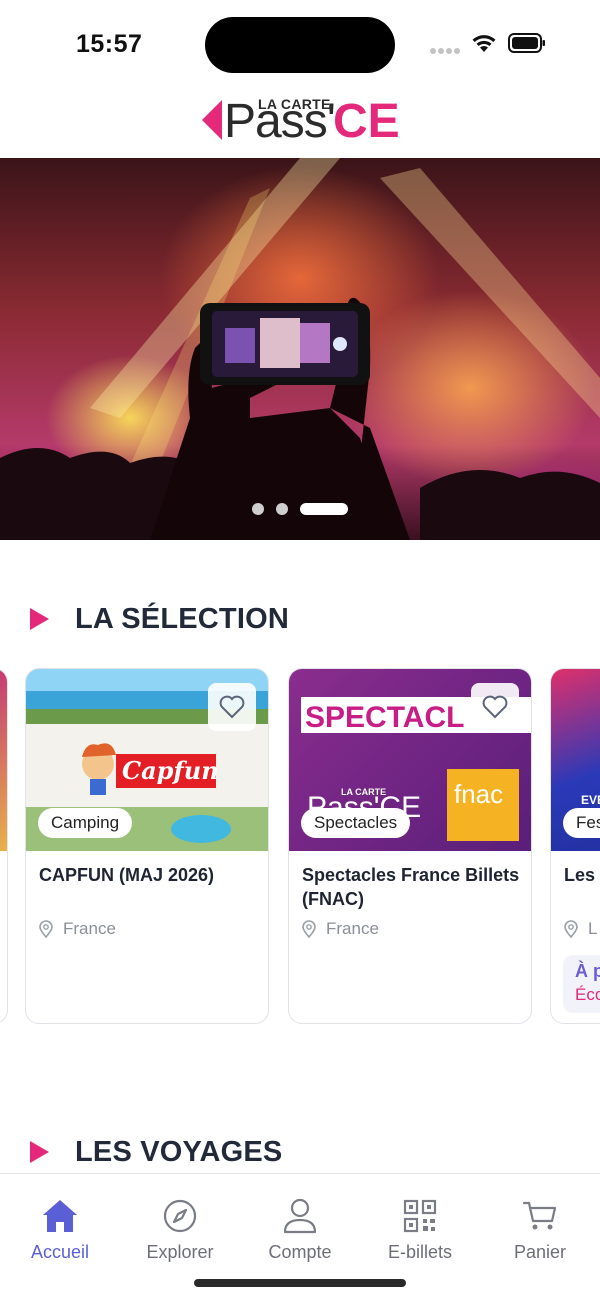 The image size is (600, 1300). Describe the element at coordinates (384, 717) in the screenshot. I see `card-image-text: SPECTACL` at that location.